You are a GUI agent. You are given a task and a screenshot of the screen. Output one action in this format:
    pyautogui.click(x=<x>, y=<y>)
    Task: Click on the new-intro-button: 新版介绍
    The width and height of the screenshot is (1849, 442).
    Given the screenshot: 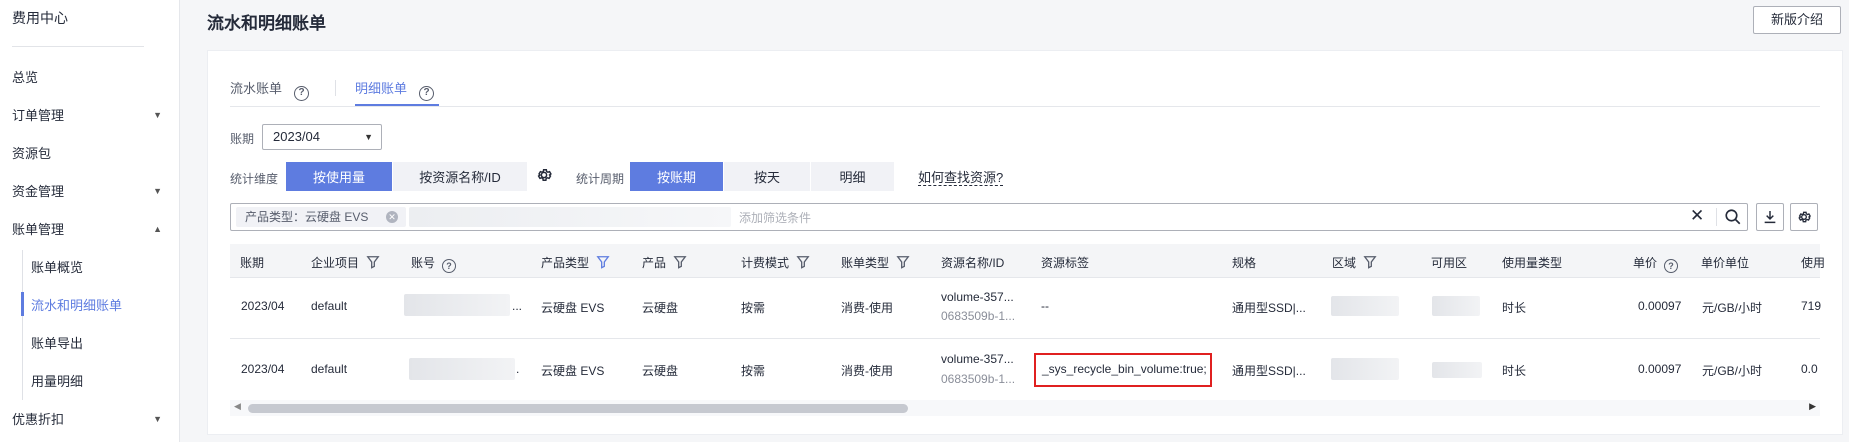 What is the action you would take?
    pyautogui.click(x=1797, y=20)
    